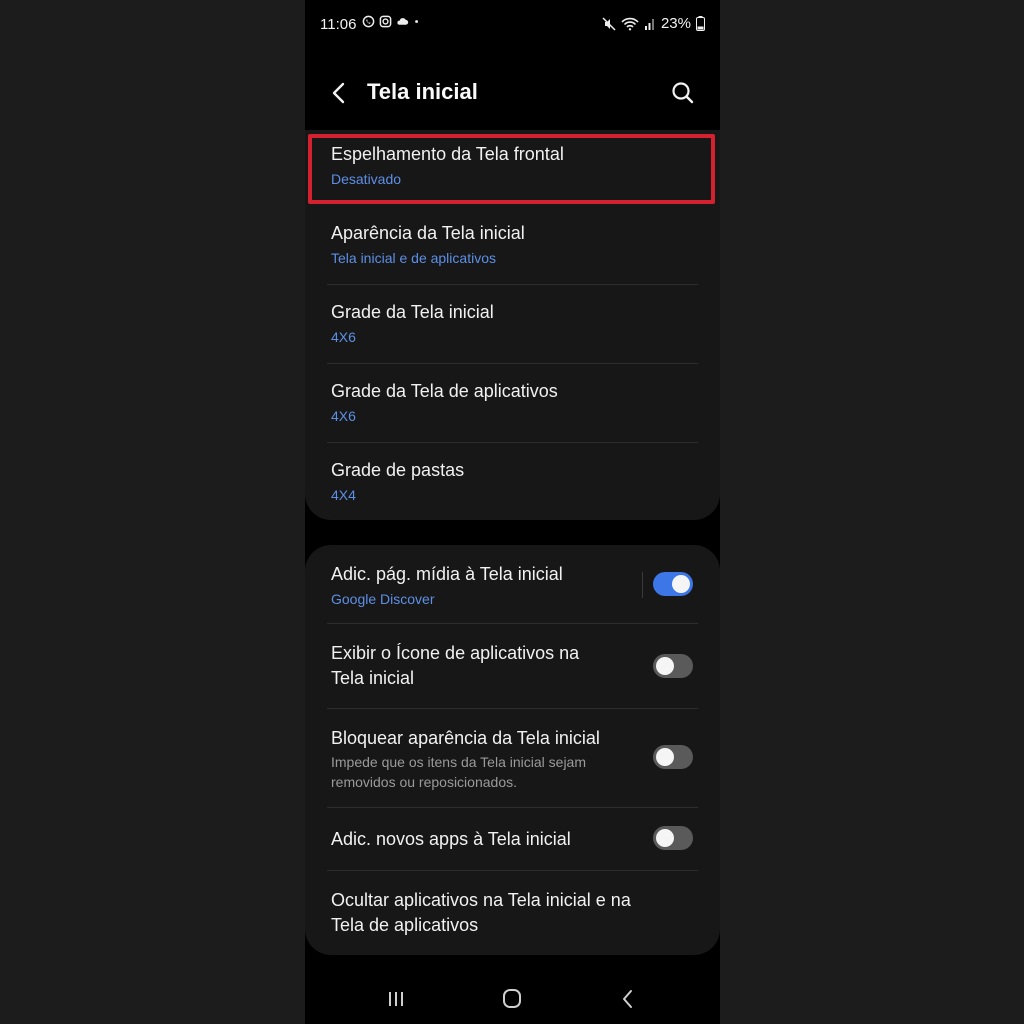 This screenshot has height=1024, width=1024. I want to click on search-icon, so click(683, 93).